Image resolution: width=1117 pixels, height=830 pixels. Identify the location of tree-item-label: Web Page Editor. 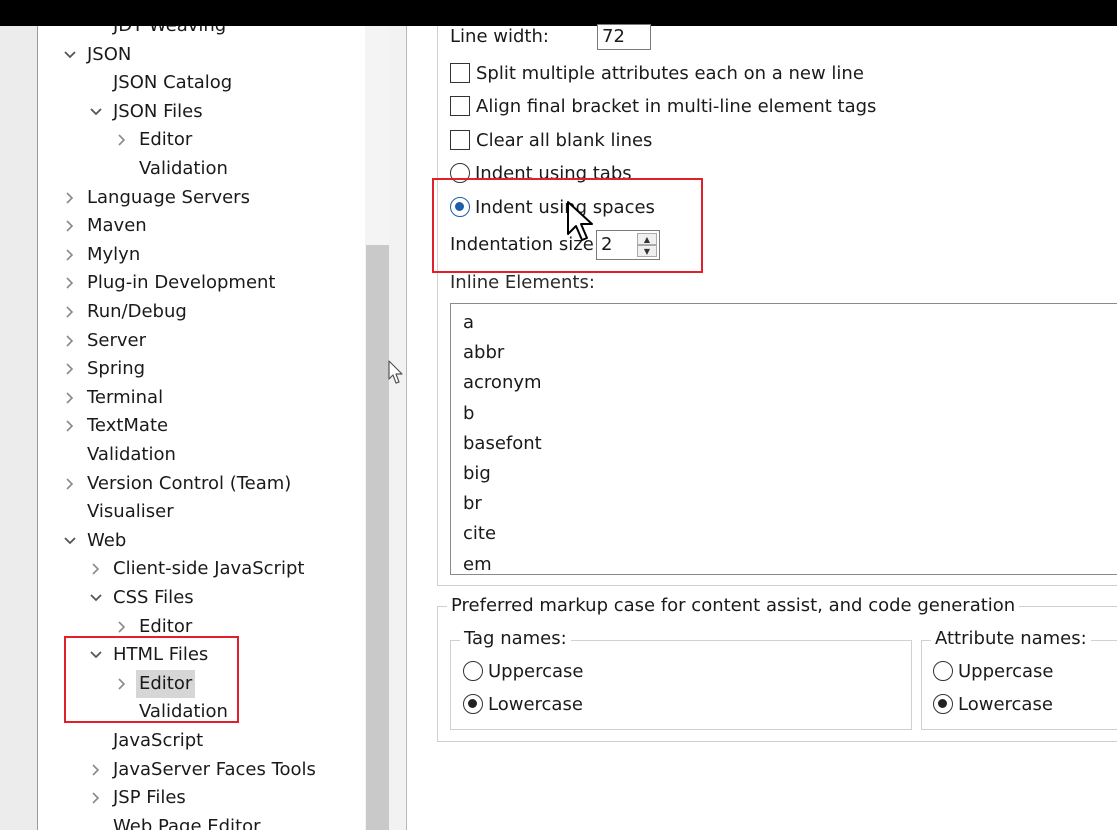
(187, 822).